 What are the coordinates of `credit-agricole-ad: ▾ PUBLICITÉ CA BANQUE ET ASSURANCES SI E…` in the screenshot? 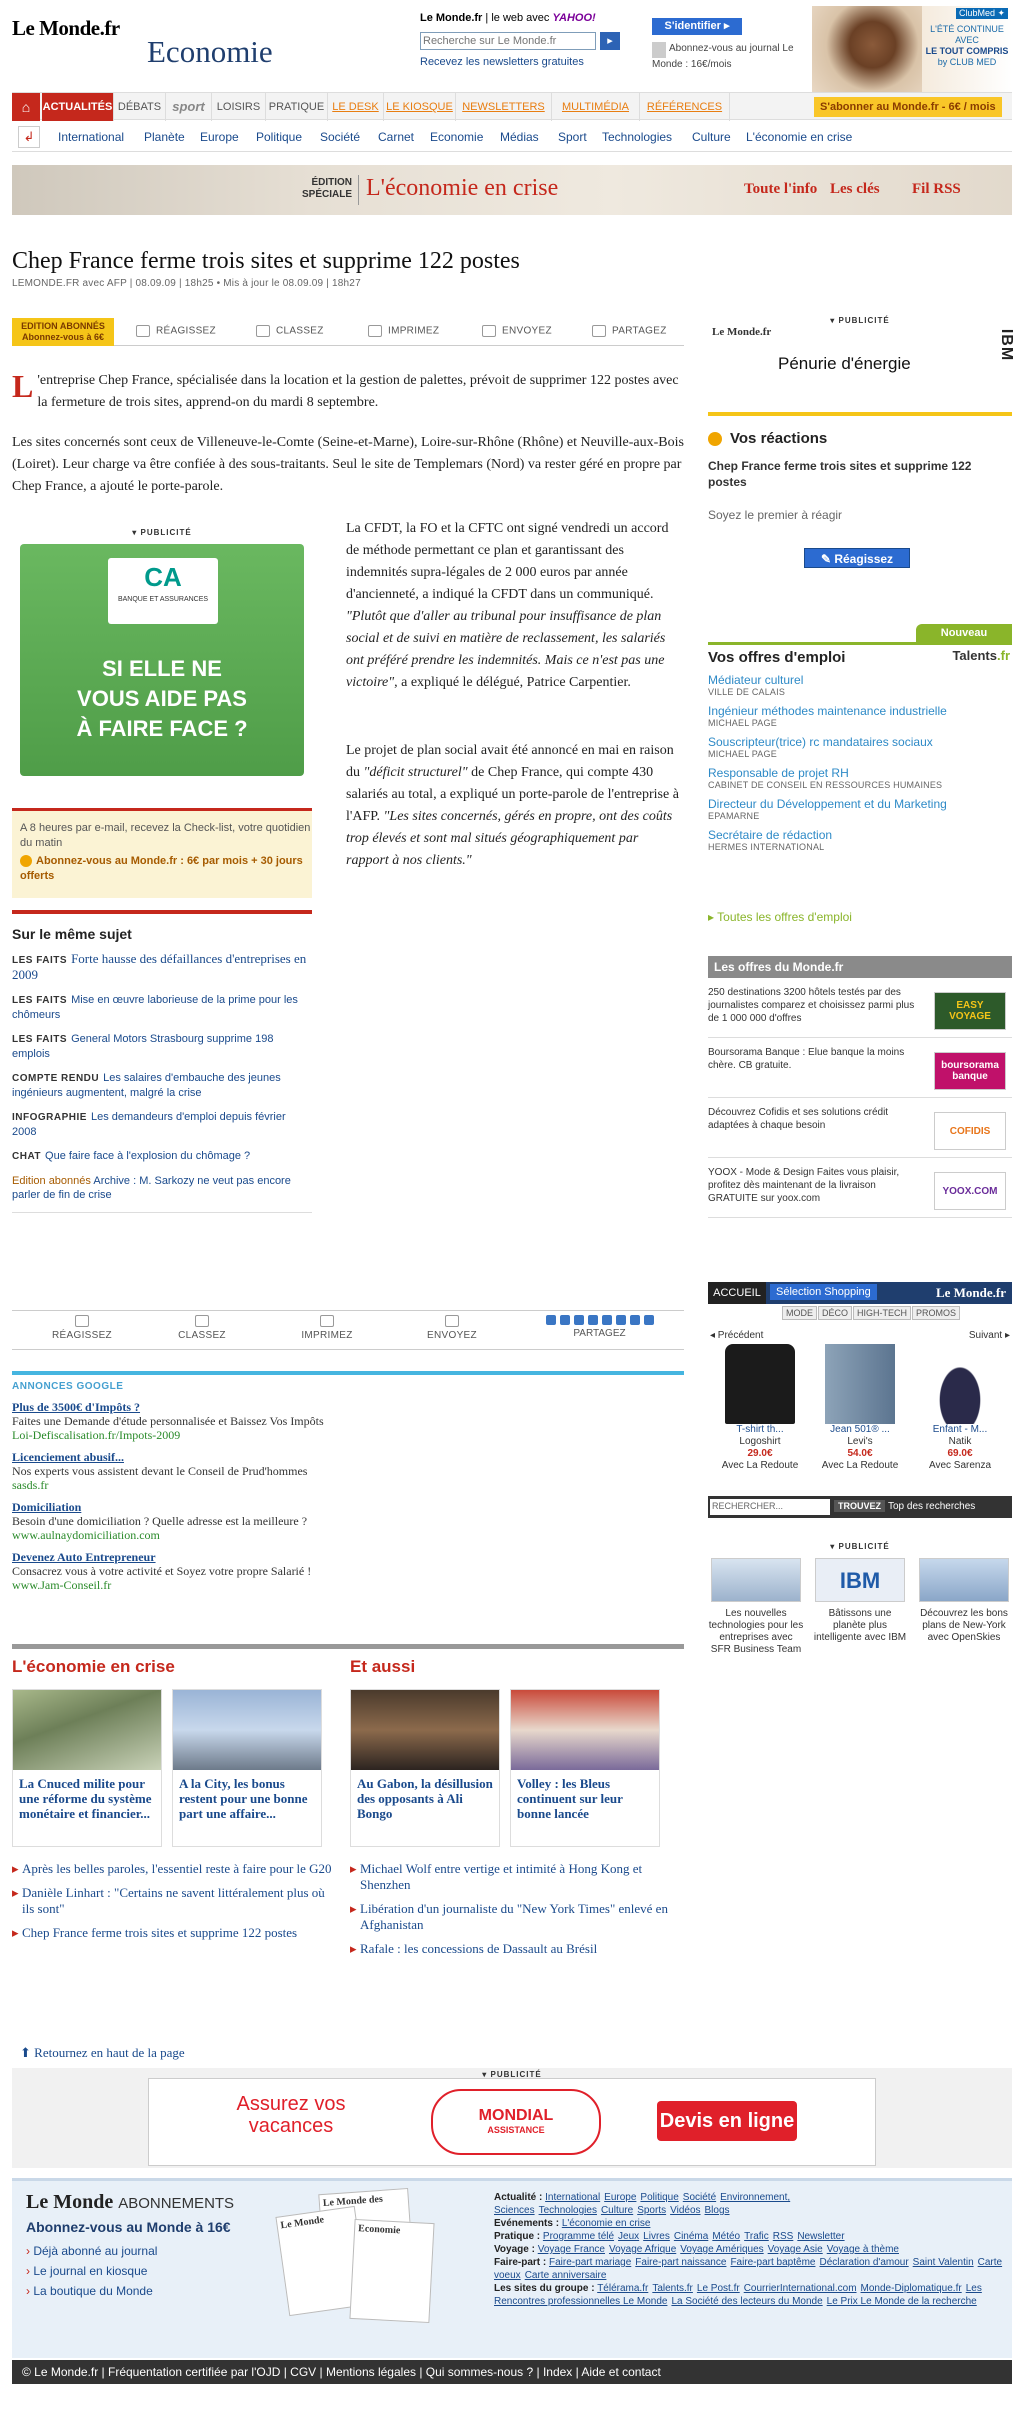 It's located at (162, 653).